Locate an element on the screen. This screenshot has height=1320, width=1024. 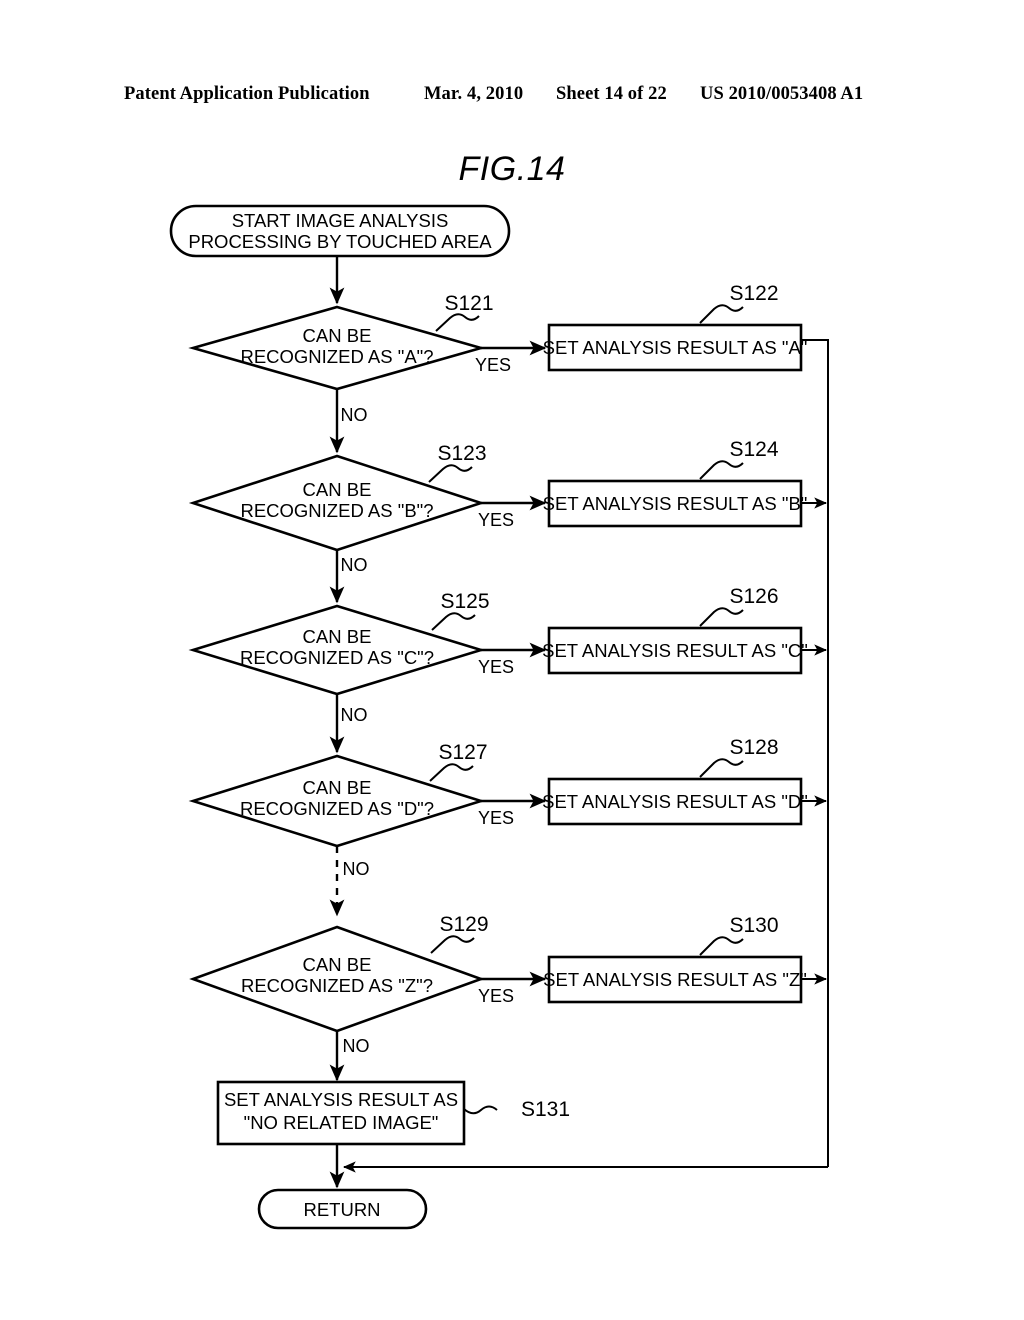
decision-s129-line1: CAN BE is located at coordinates (337, 964).